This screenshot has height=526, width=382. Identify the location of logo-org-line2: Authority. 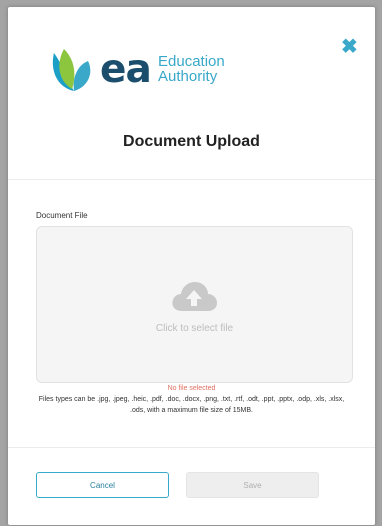
(188, 76).